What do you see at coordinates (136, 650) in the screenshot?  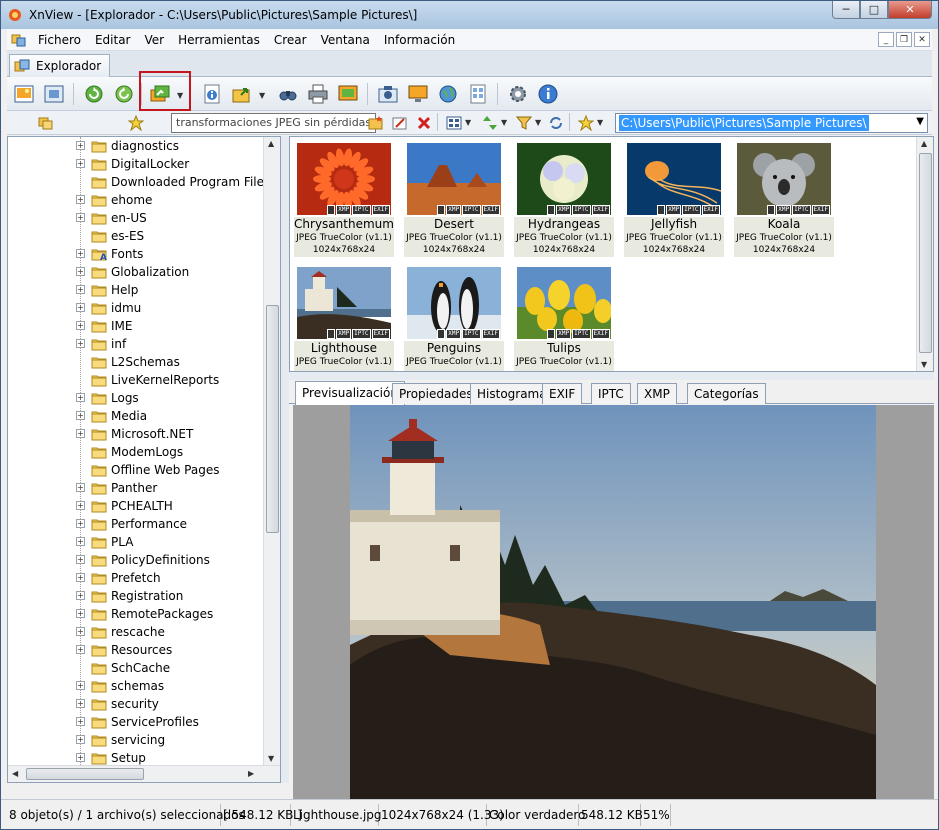 I see `tree-item: + Resources` at bounding box center [136, 650].